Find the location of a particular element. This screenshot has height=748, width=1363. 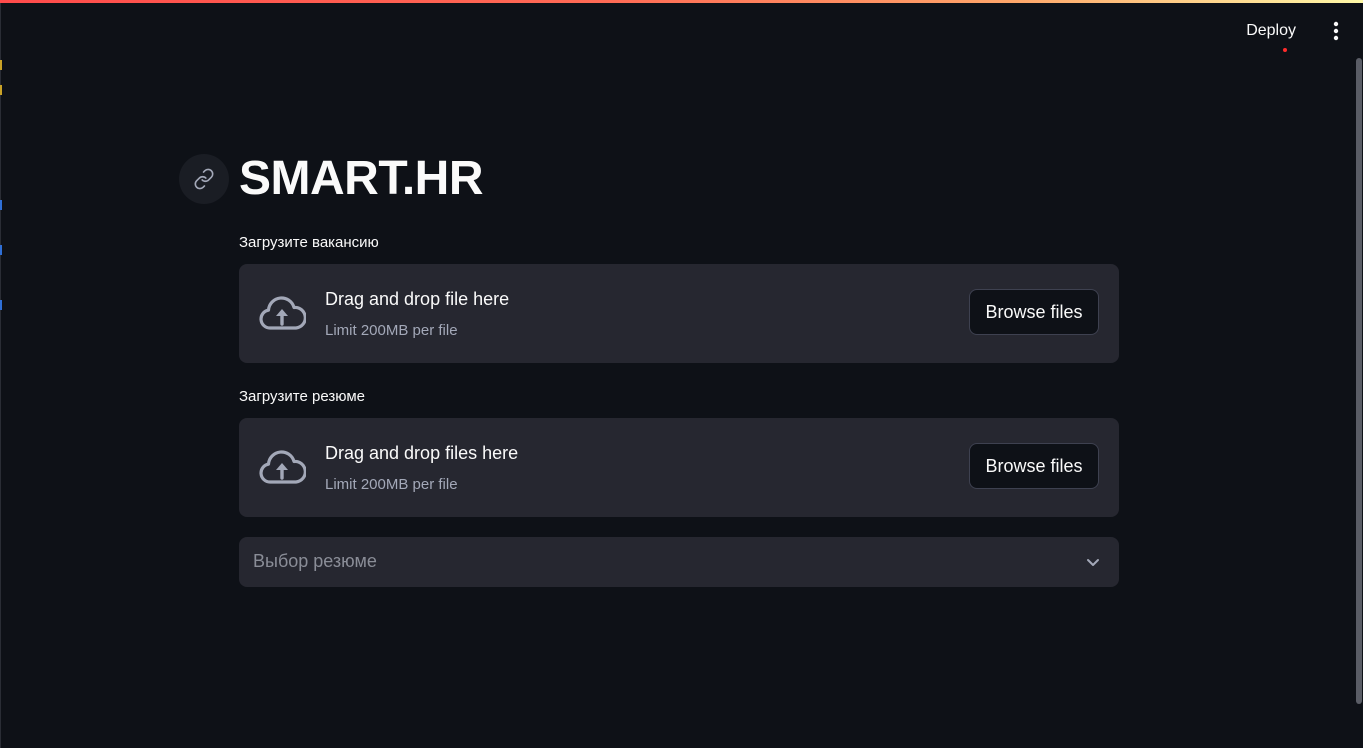

page-title: SMART.HR is located at coordinates (361, 178).